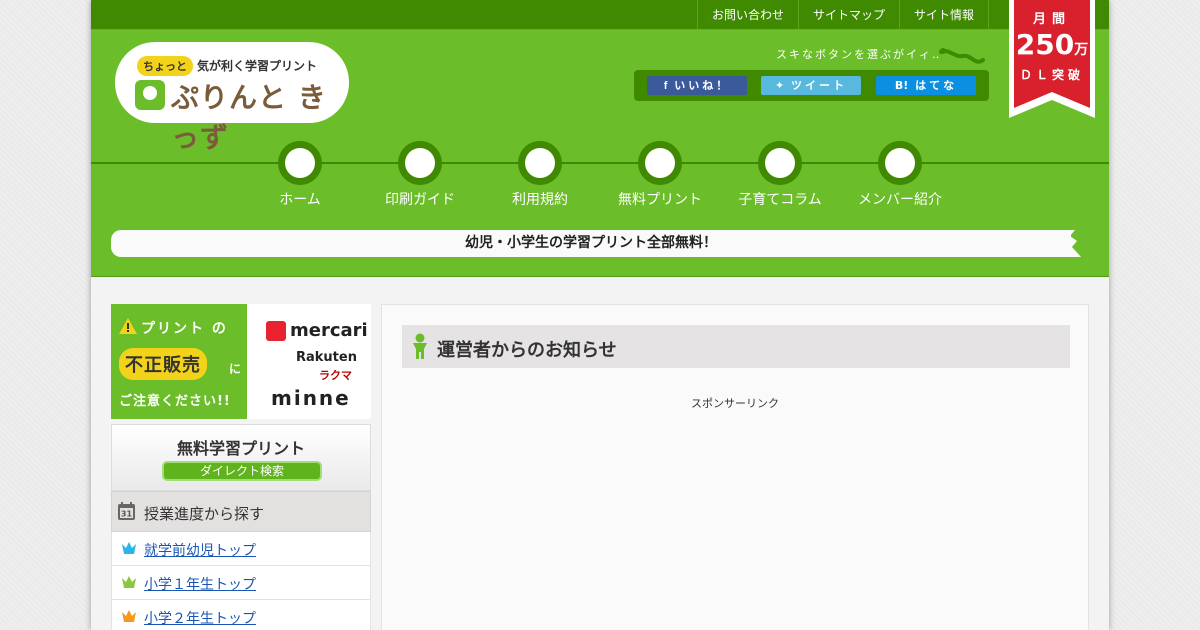  Describe the element at coordinates (736, 346) in the screenshot. I see `content-header: 運営者からのお知らせ` at that location.